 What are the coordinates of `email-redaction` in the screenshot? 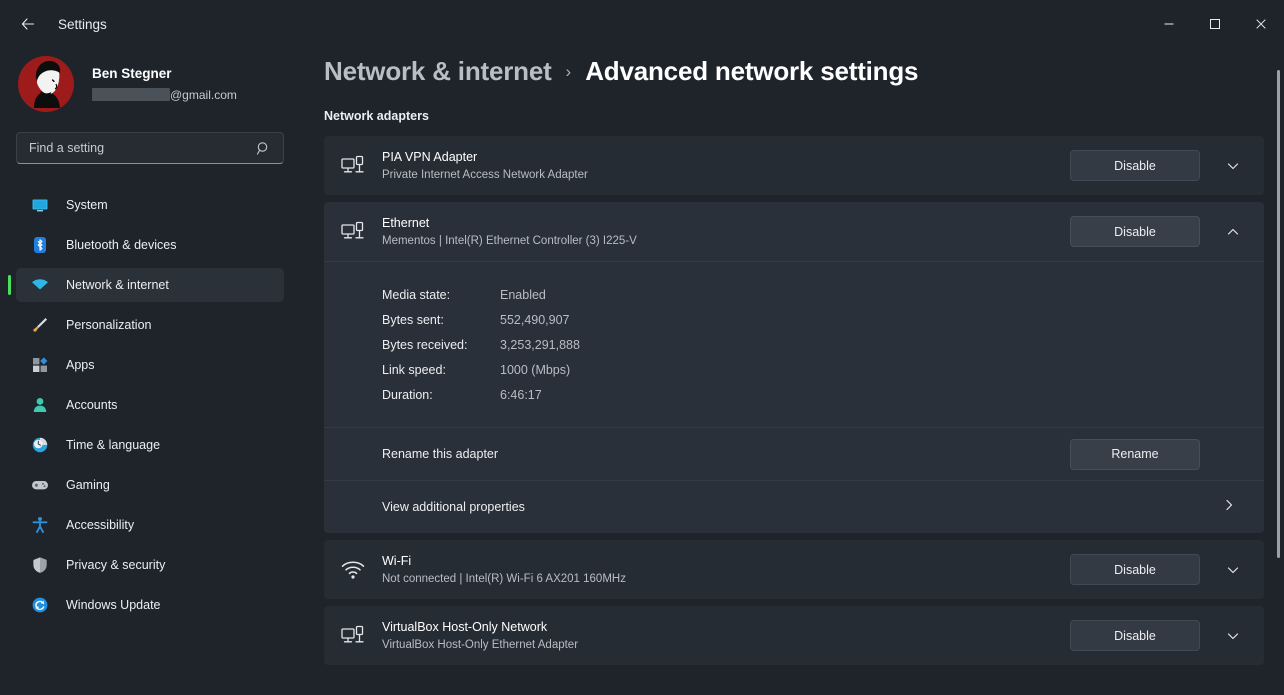 It's located at (131, 94).